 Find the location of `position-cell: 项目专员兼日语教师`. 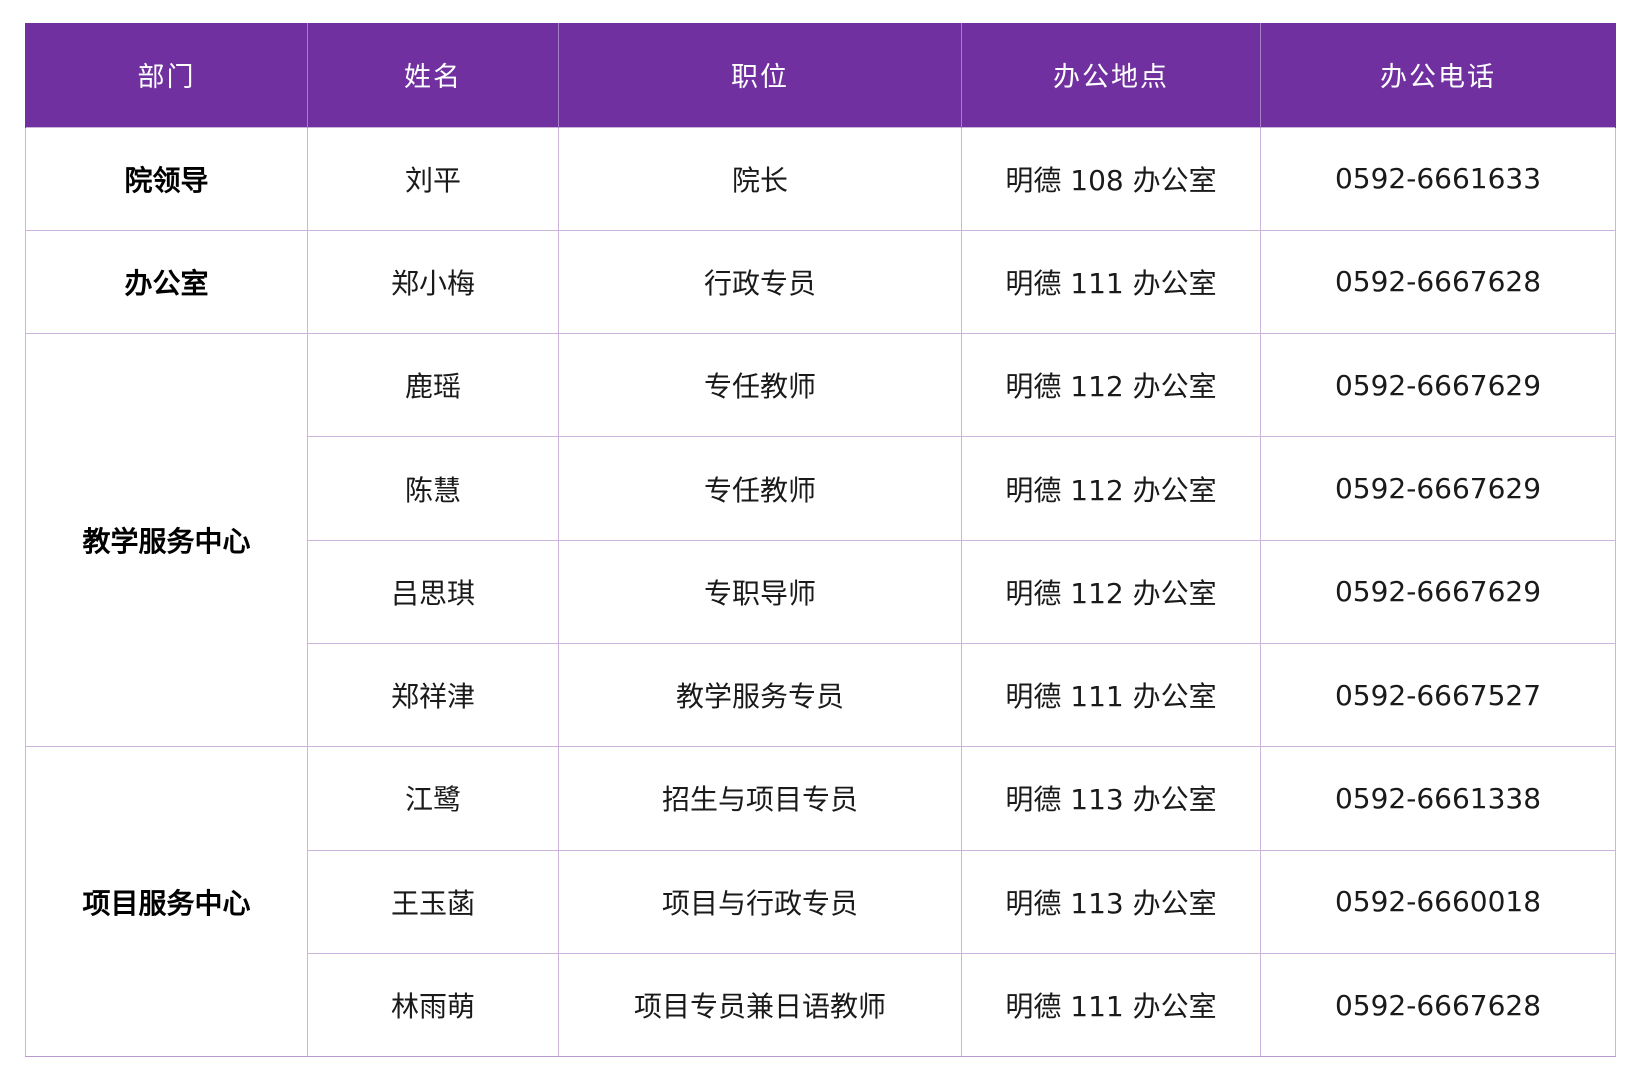

position-cell: 项目专员兼日语教师 is located at coordinates (760, 1005).